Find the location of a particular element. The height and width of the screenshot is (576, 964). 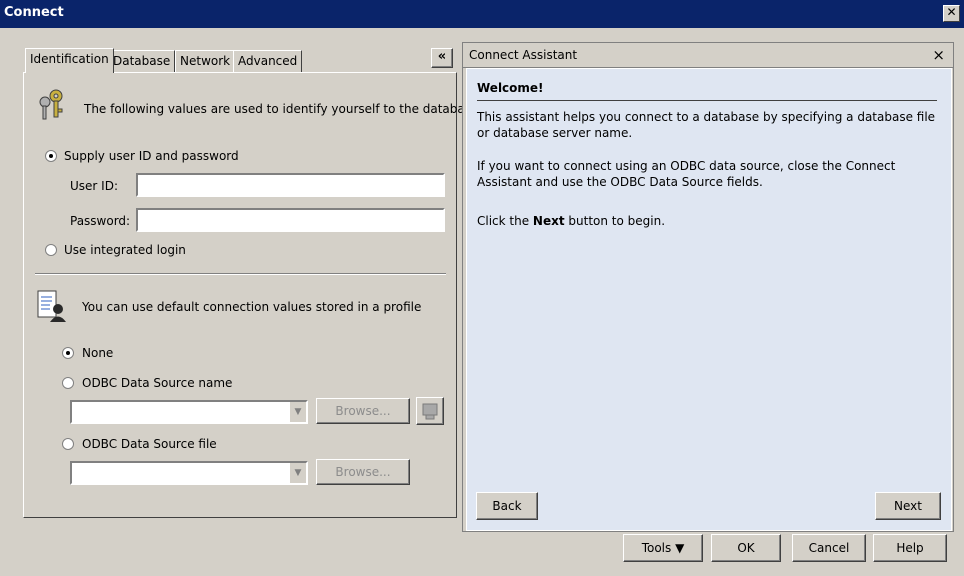

profile-document-icon is located at coordinates (51, 306).